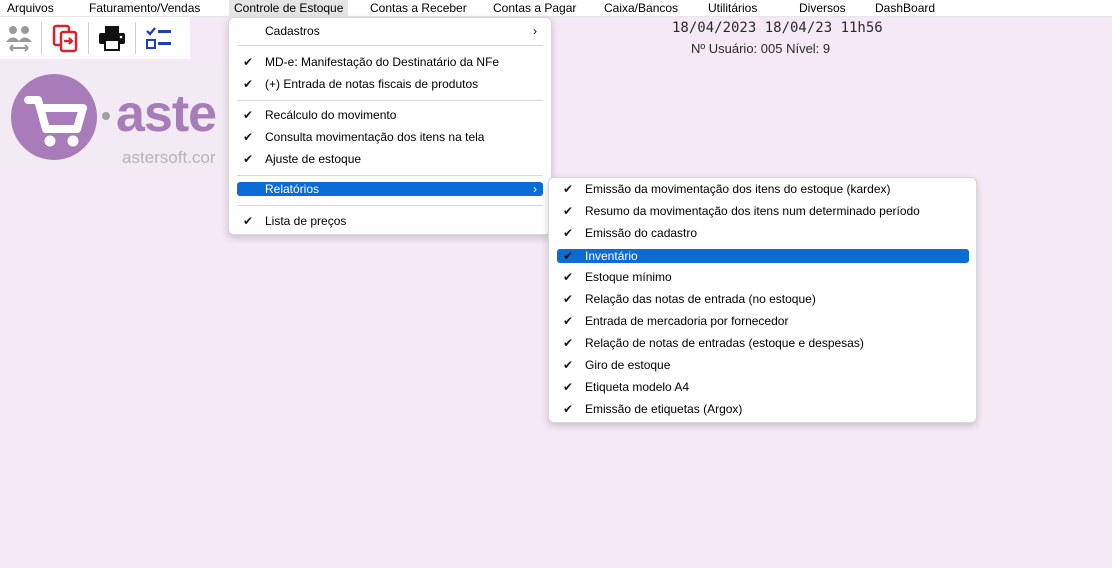 The image size is (1112, 568). What do you see at coordinates (418, 8) in the screenshot?
I see `menu-contas-a-receber: Contas a Receber` at bounding box center [418, 8].